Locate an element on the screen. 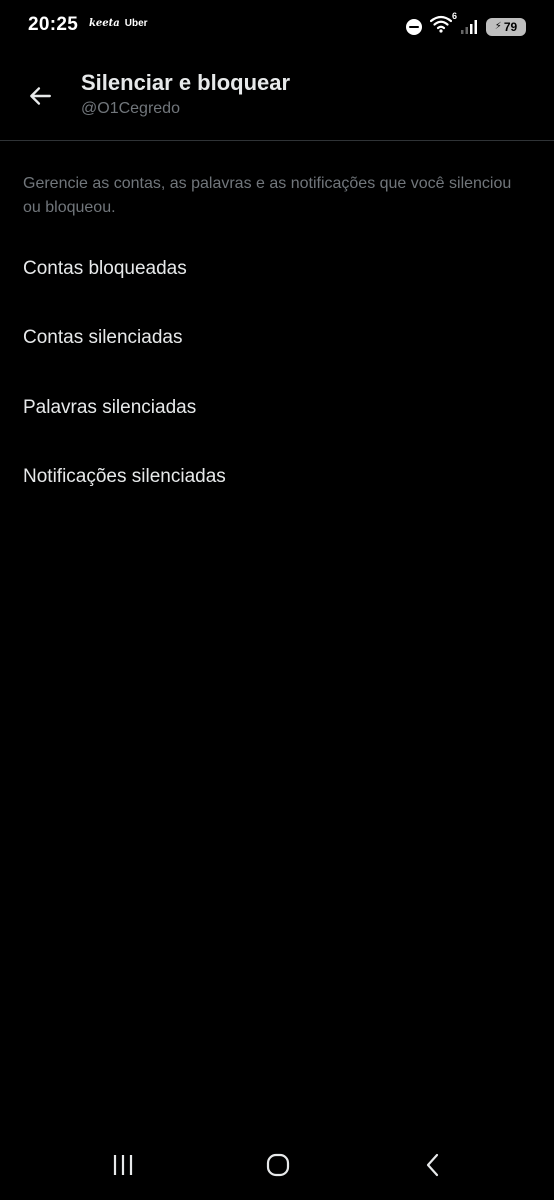  system-nav-bar is located at coordinates (277, 1165).